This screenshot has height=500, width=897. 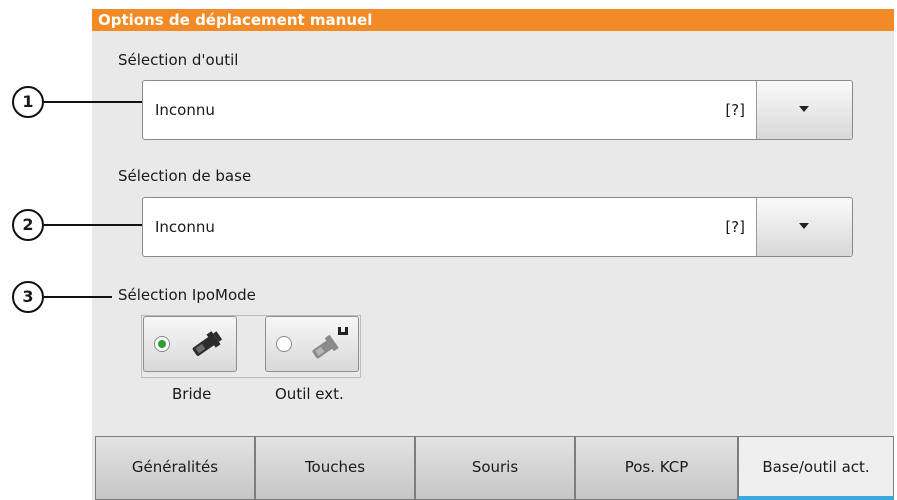 What do you see at coordinates (185, 110) in the screenshot?
I see `tool-selection-value: Inconnu` at bounding box center [185, 110].